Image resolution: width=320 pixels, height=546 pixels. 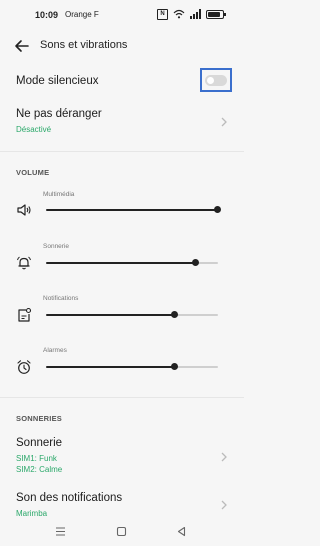 I want to click on signal-icon, so click(x=195, y=14).